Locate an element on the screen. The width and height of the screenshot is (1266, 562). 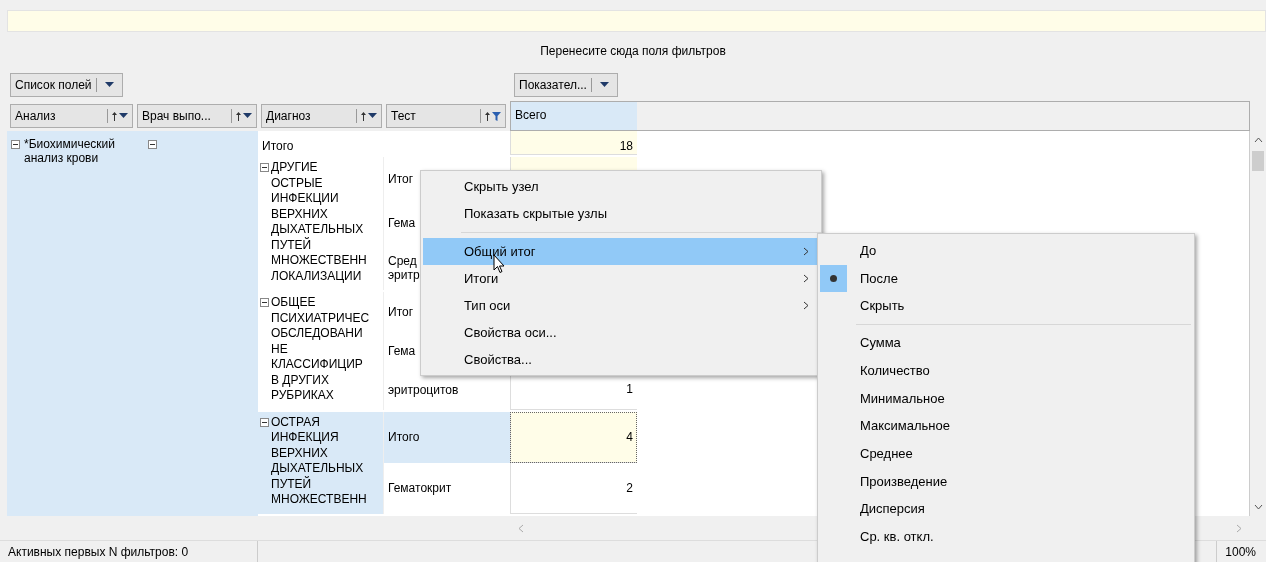
filter-drop-area-label: Перенесите сюда поля фильтров is located at coordinates (633, 51).